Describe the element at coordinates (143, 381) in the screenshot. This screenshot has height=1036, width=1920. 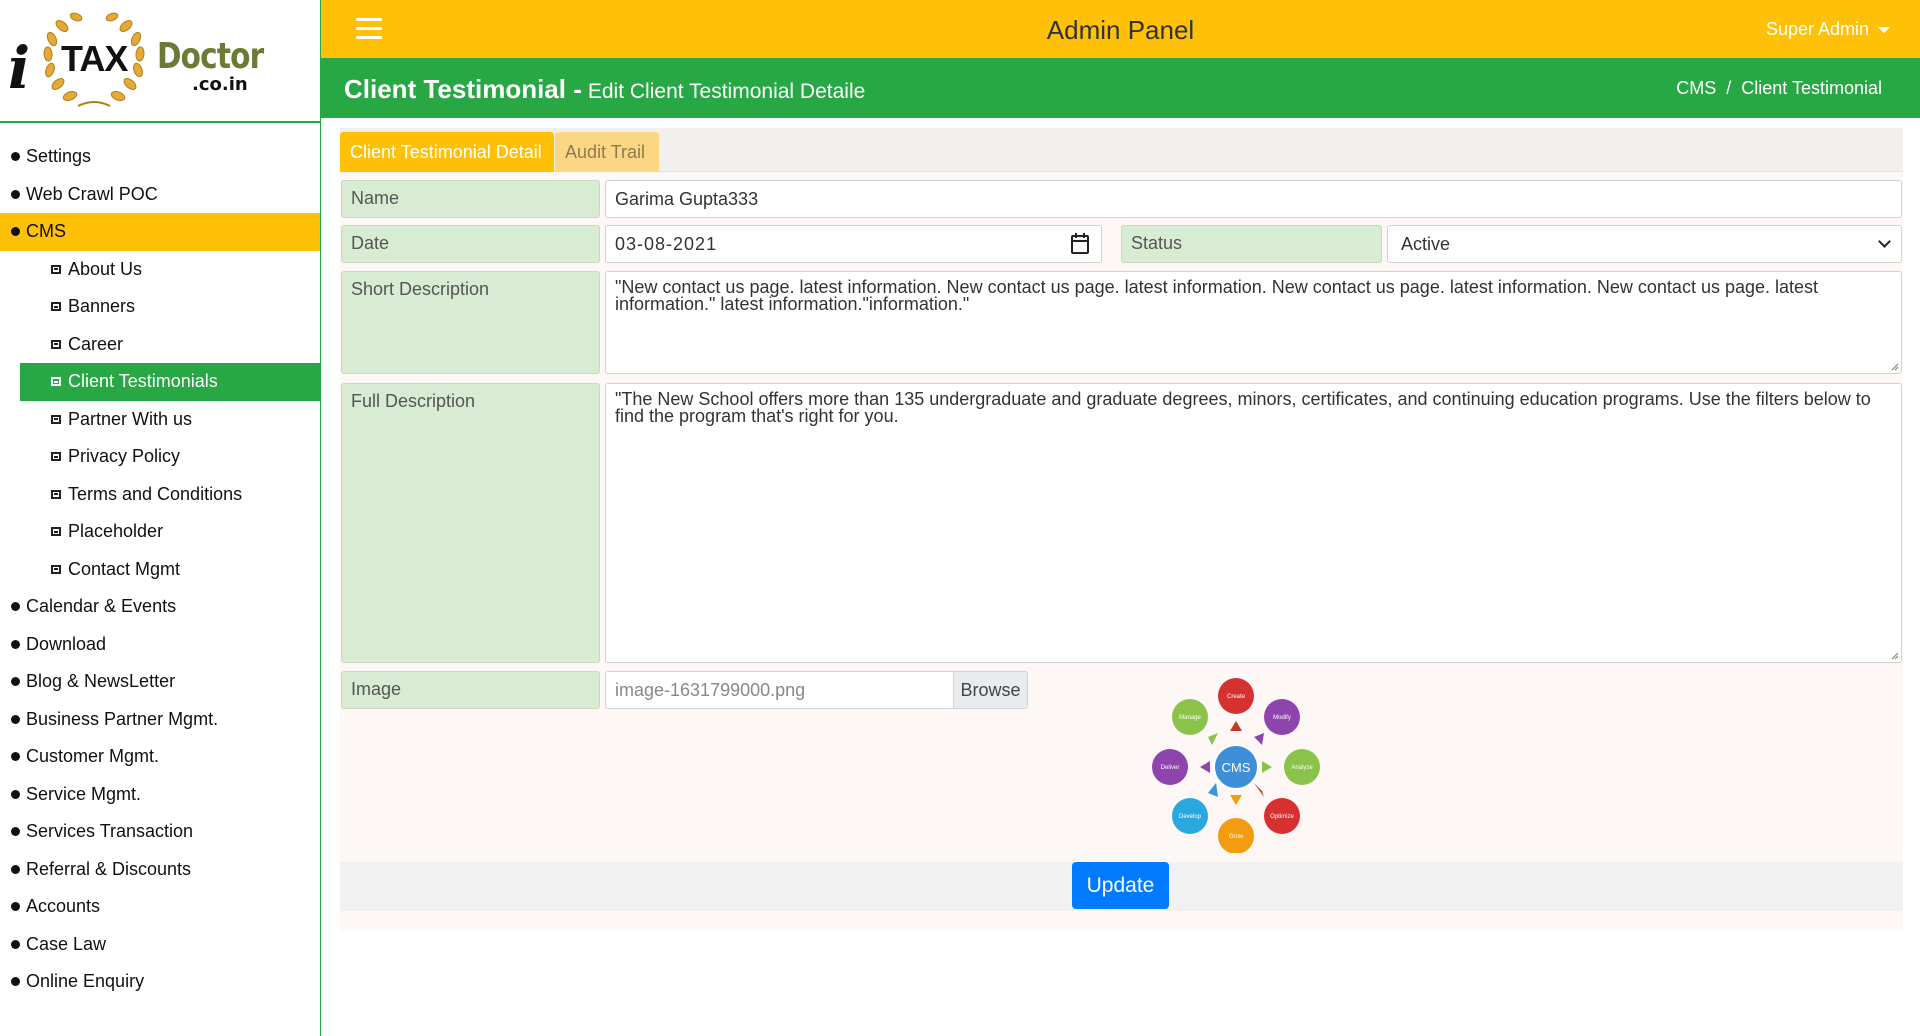
I see `sidebar-item-label: Client Testimonials` at that location.